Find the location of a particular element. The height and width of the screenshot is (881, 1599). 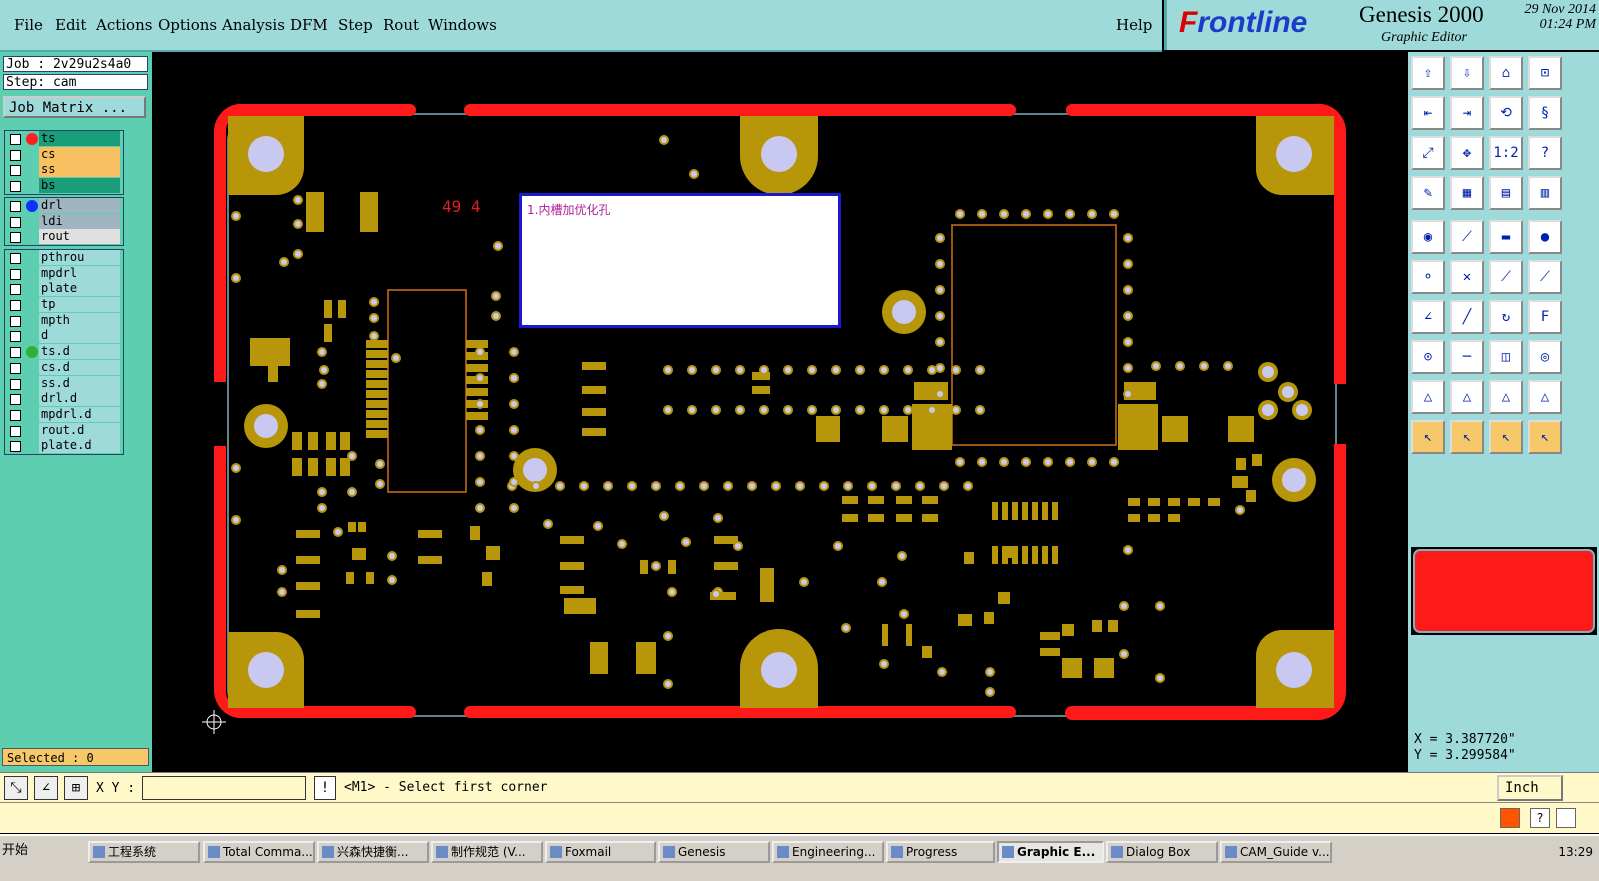

snake-icon: § is located at coordinates (1545, 113).